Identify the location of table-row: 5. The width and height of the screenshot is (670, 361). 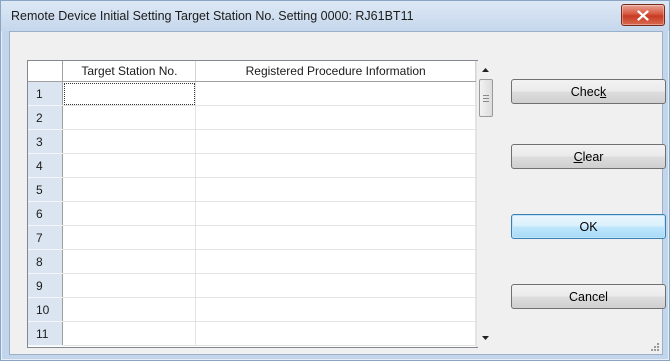
(252, 189).